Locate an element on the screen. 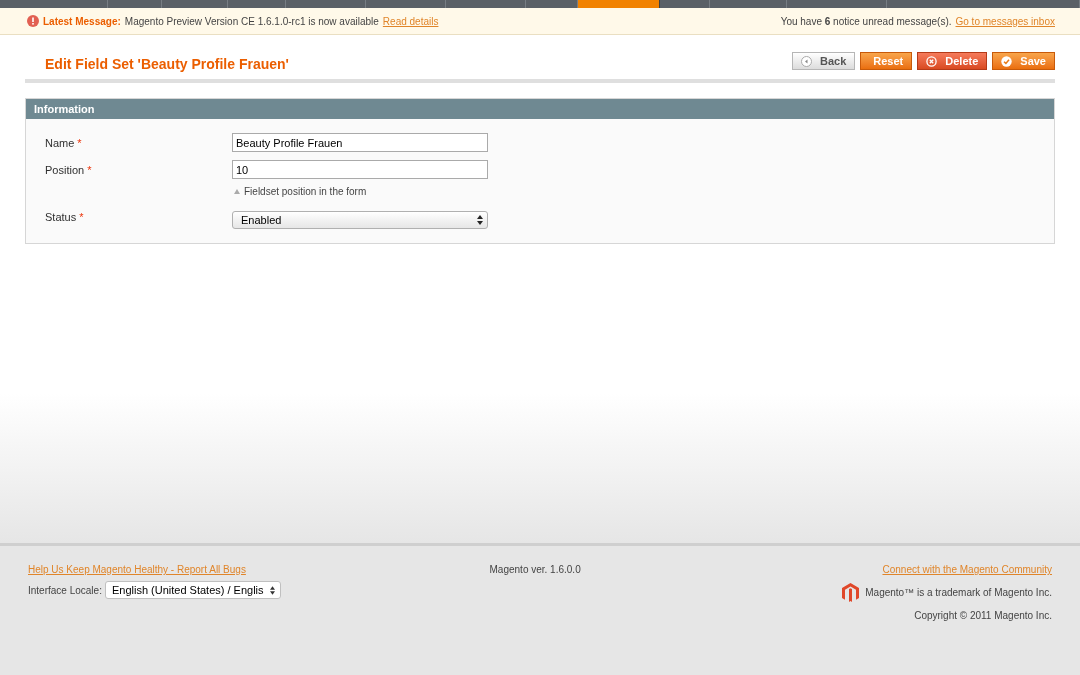  alert-icon is located at coordinates (33, 21).